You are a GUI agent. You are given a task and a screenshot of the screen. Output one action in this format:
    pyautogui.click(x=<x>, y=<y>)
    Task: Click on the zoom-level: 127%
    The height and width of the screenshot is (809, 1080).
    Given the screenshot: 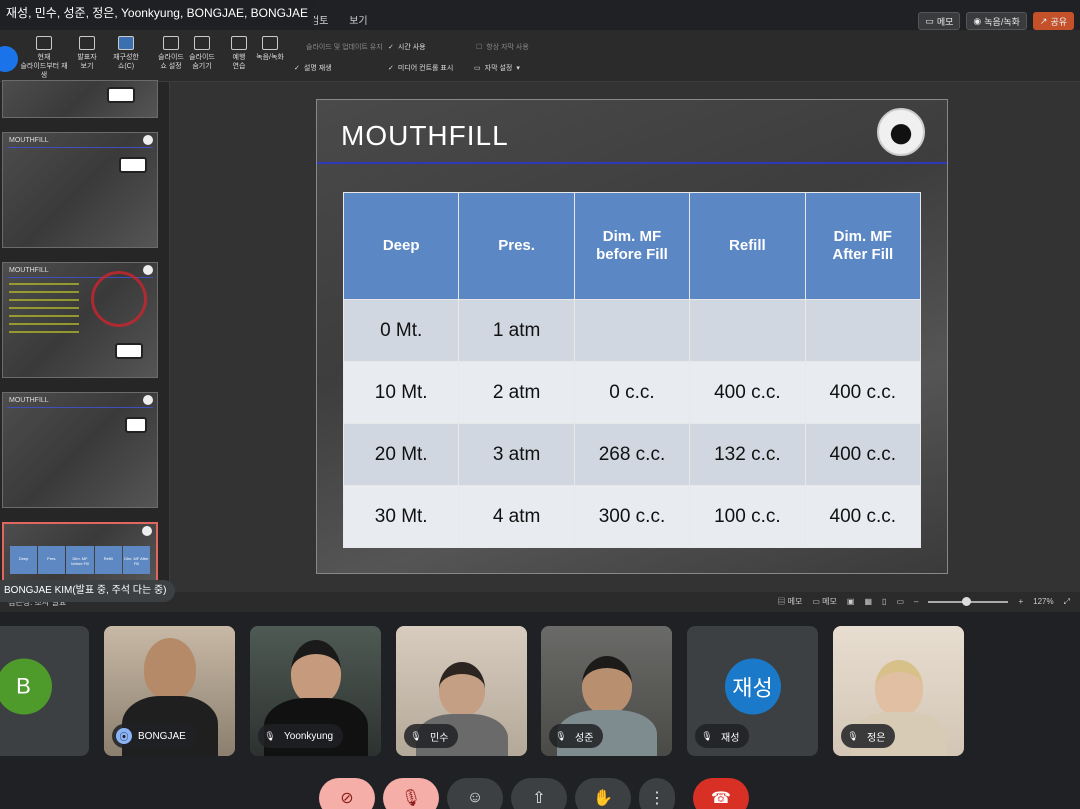 What is the action you would take?
    pyautogui.click(x=1043, y=601)
    